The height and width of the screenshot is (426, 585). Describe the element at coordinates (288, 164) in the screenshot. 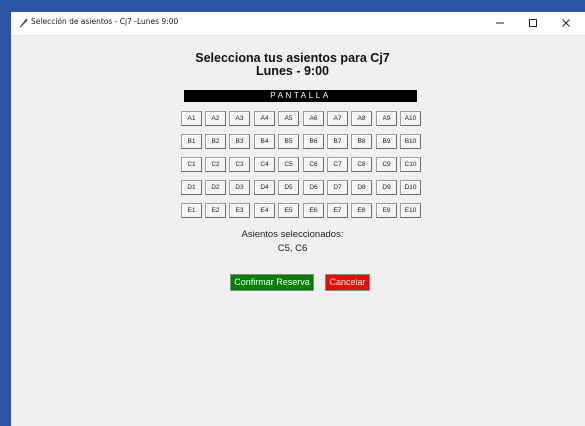

I see `seat-button: C5` at that location.